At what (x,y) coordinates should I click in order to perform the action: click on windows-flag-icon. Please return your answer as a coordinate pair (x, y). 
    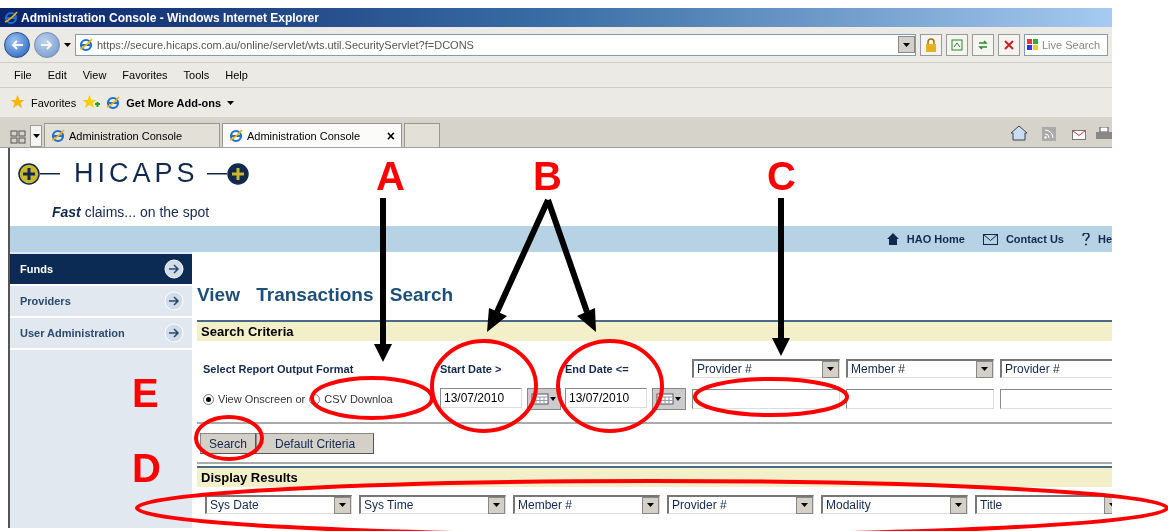
    Looking at the image, I should click on (1033, 44).